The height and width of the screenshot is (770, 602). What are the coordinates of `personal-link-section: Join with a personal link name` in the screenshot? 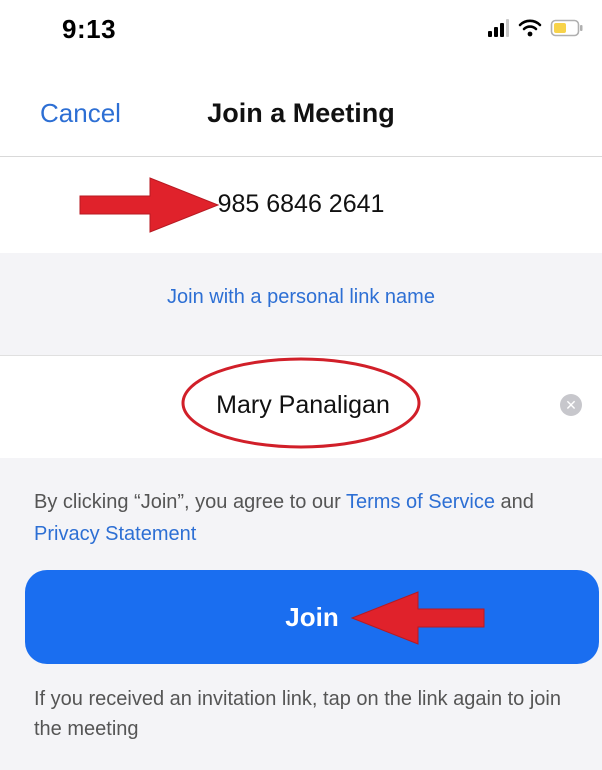 It's located at (301, 304).